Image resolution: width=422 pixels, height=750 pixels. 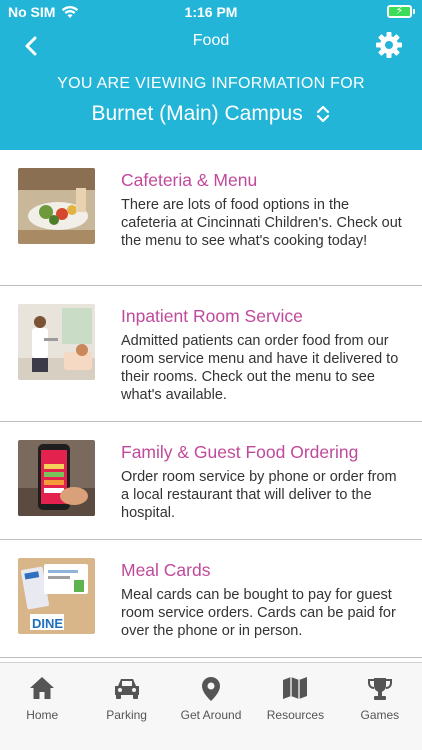 What do you see at coordinates (189, 180) in the screenshot?
I see `item-title: Cafeteria & Menu` at bounding box center [189, 180].